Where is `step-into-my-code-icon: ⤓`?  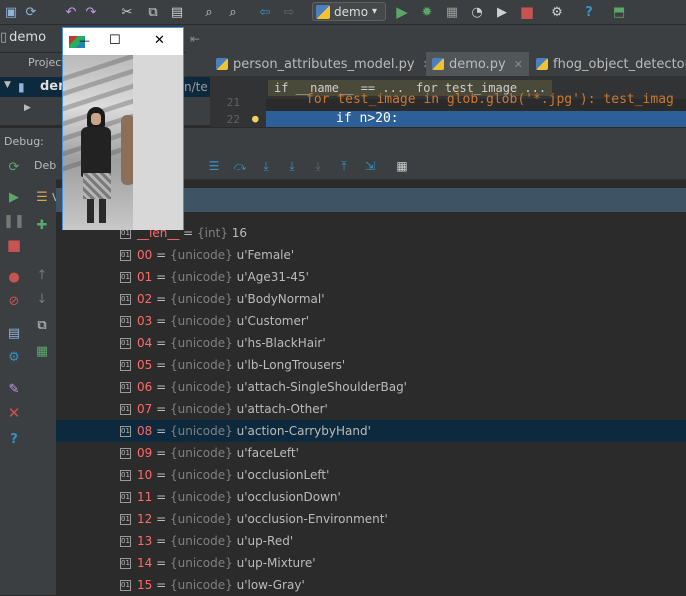
step-into-my-code-icon: ⤓ is located at coordinates (292, 166).